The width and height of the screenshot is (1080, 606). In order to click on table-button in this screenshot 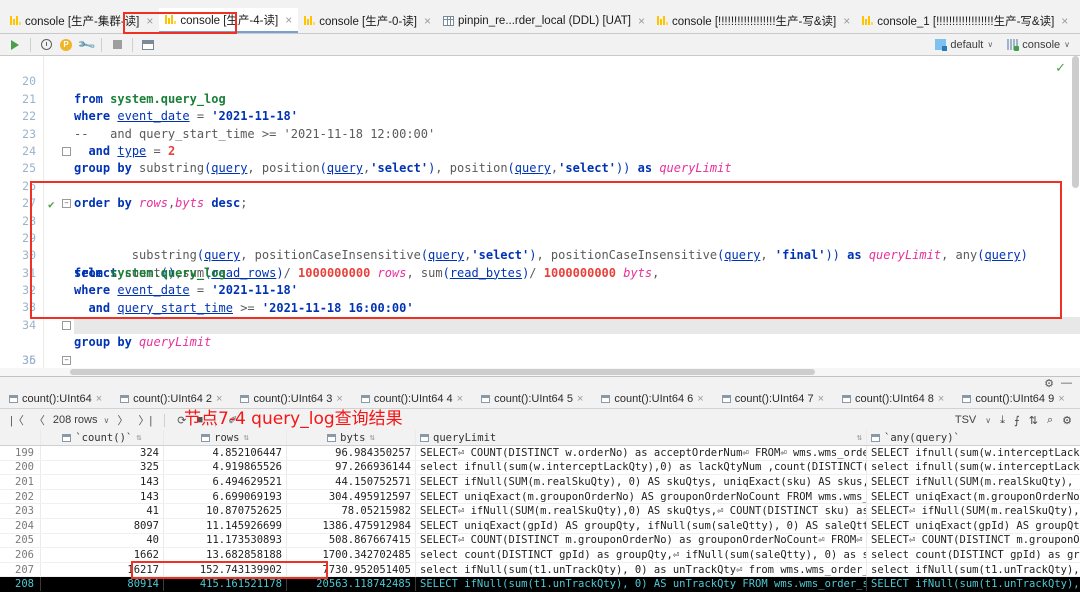, I will do `click(148, 45)`.